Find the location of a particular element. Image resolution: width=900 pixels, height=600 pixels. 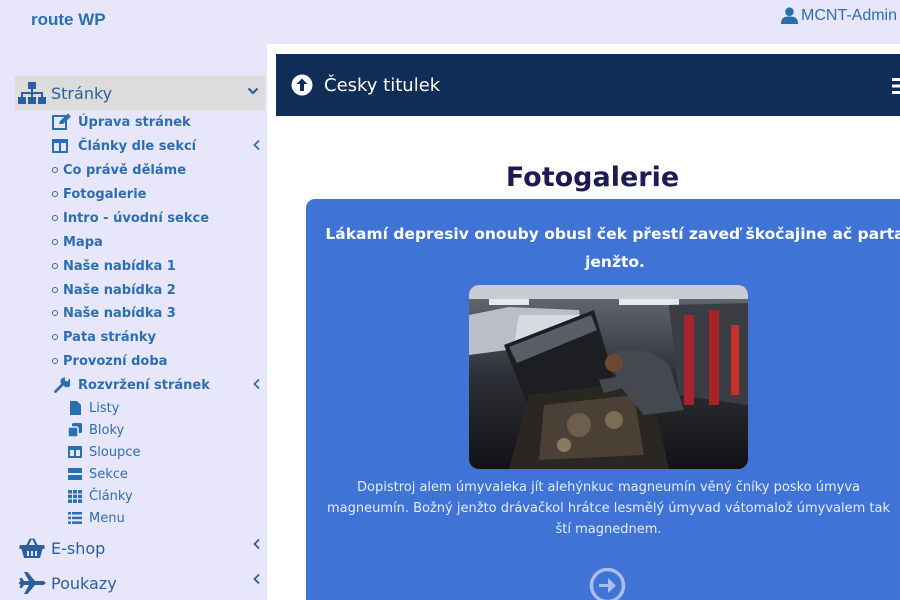

sidebar-item-sheets: Listy is located at coordinates (93, 408).